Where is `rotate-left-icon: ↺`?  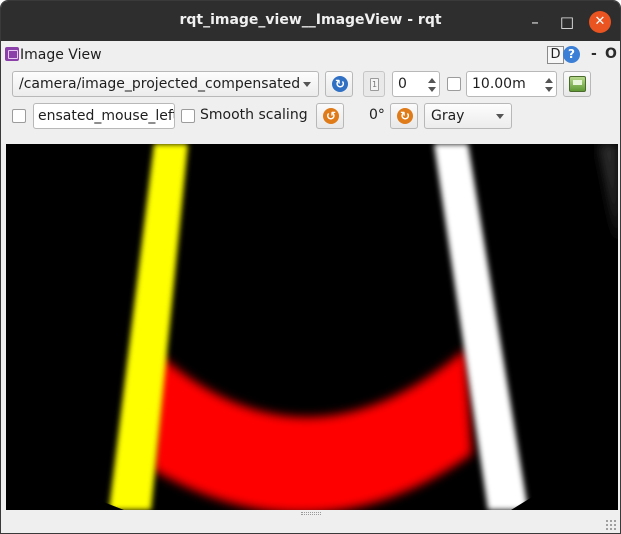 rotate-left-icon: ↺ is located at coordinates (331, 116).